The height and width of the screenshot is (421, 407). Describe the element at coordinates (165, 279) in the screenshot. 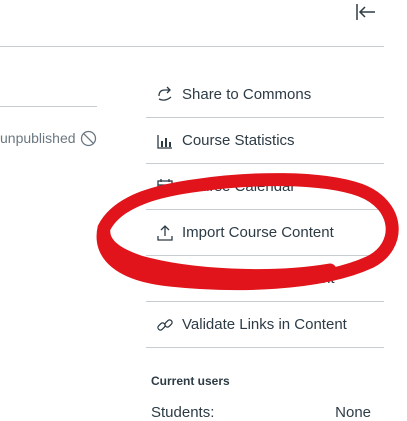

I see `download-icon` at that location.